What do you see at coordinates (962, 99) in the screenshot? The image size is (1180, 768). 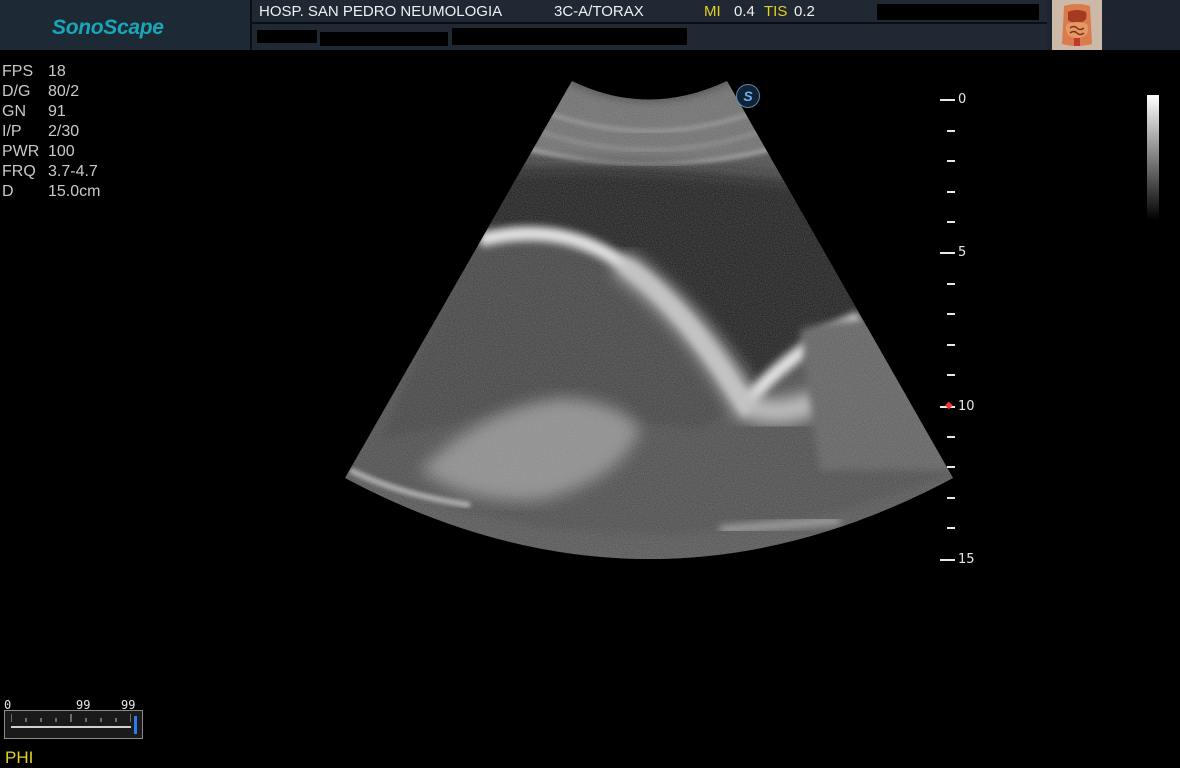 I see `depth-label-0: 0` at bounding box center [962, 99].